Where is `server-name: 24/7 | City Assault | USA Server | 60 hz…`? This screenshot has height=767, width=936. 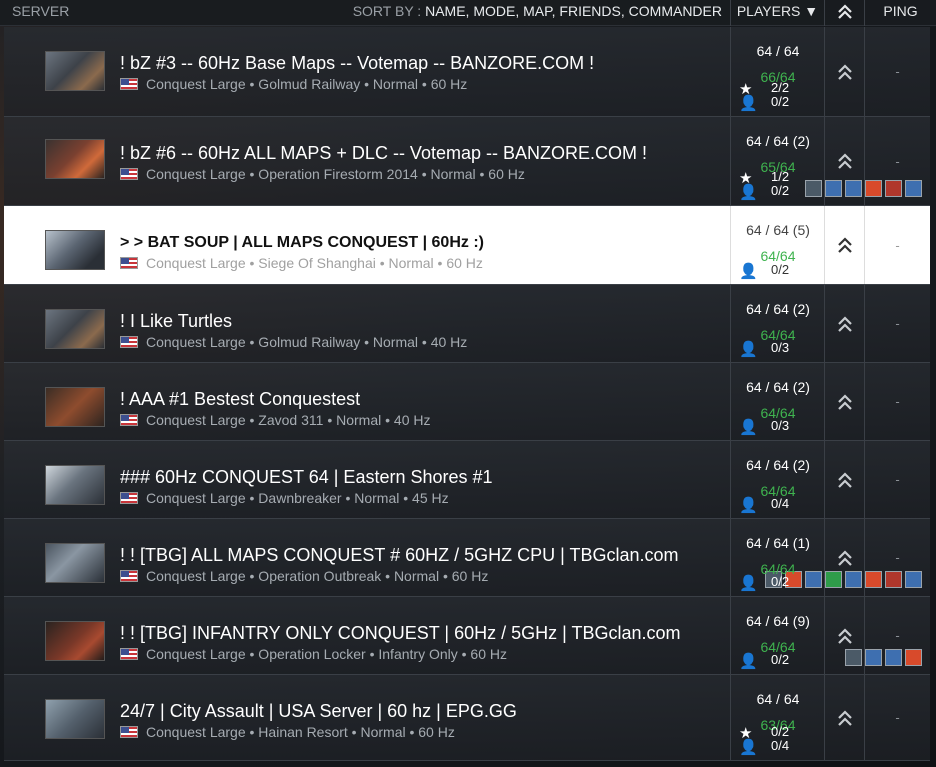 server-name: 24/7 | City Assault | USA Server | 60 hz… is located at coordinates (318, 711).